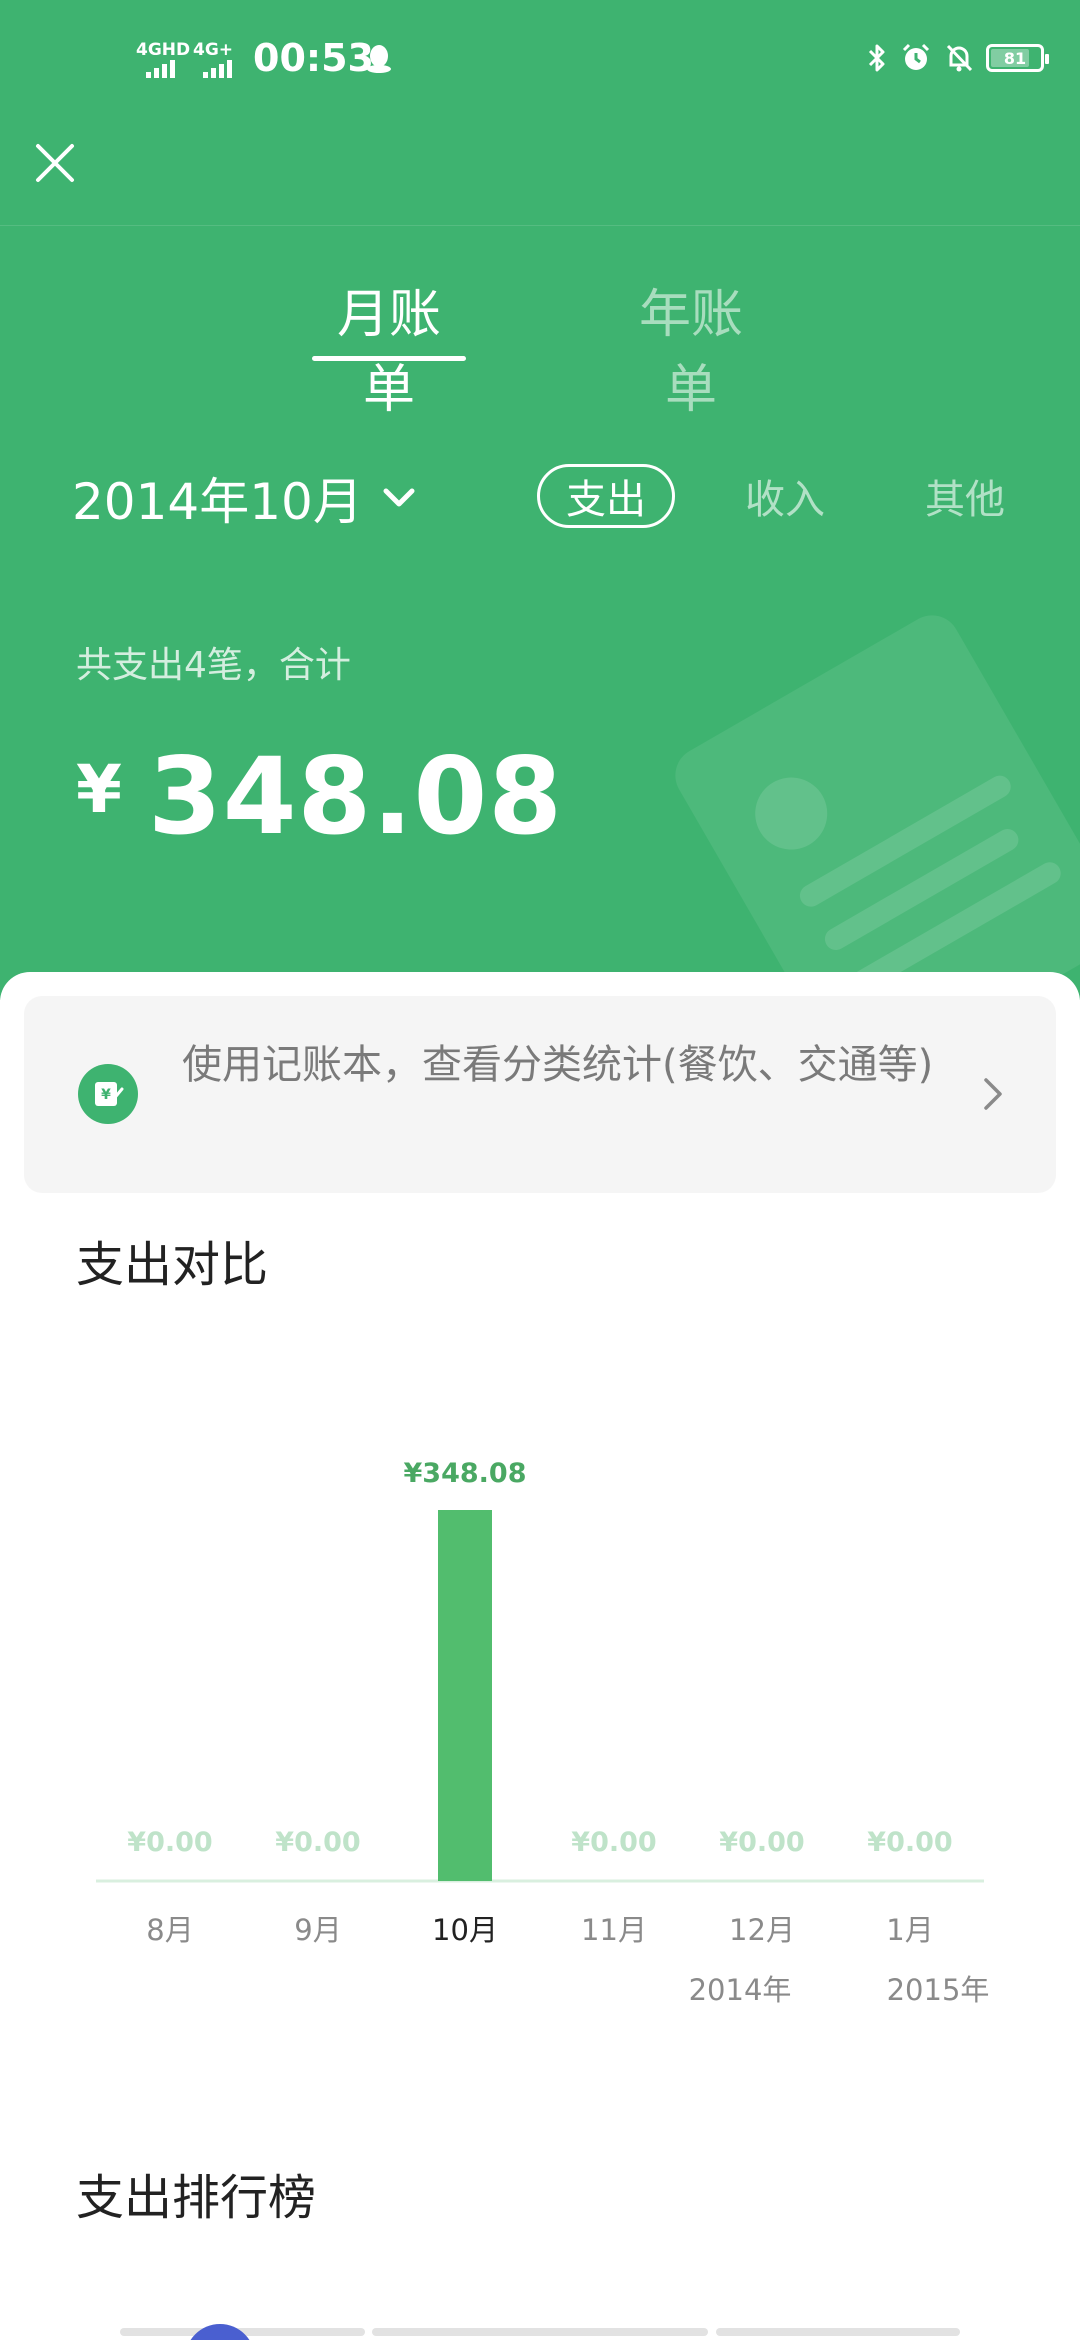  Describe the element at coordinates (213, 50) in the screenshot. I see `network-type-label: 4G+` at that location.